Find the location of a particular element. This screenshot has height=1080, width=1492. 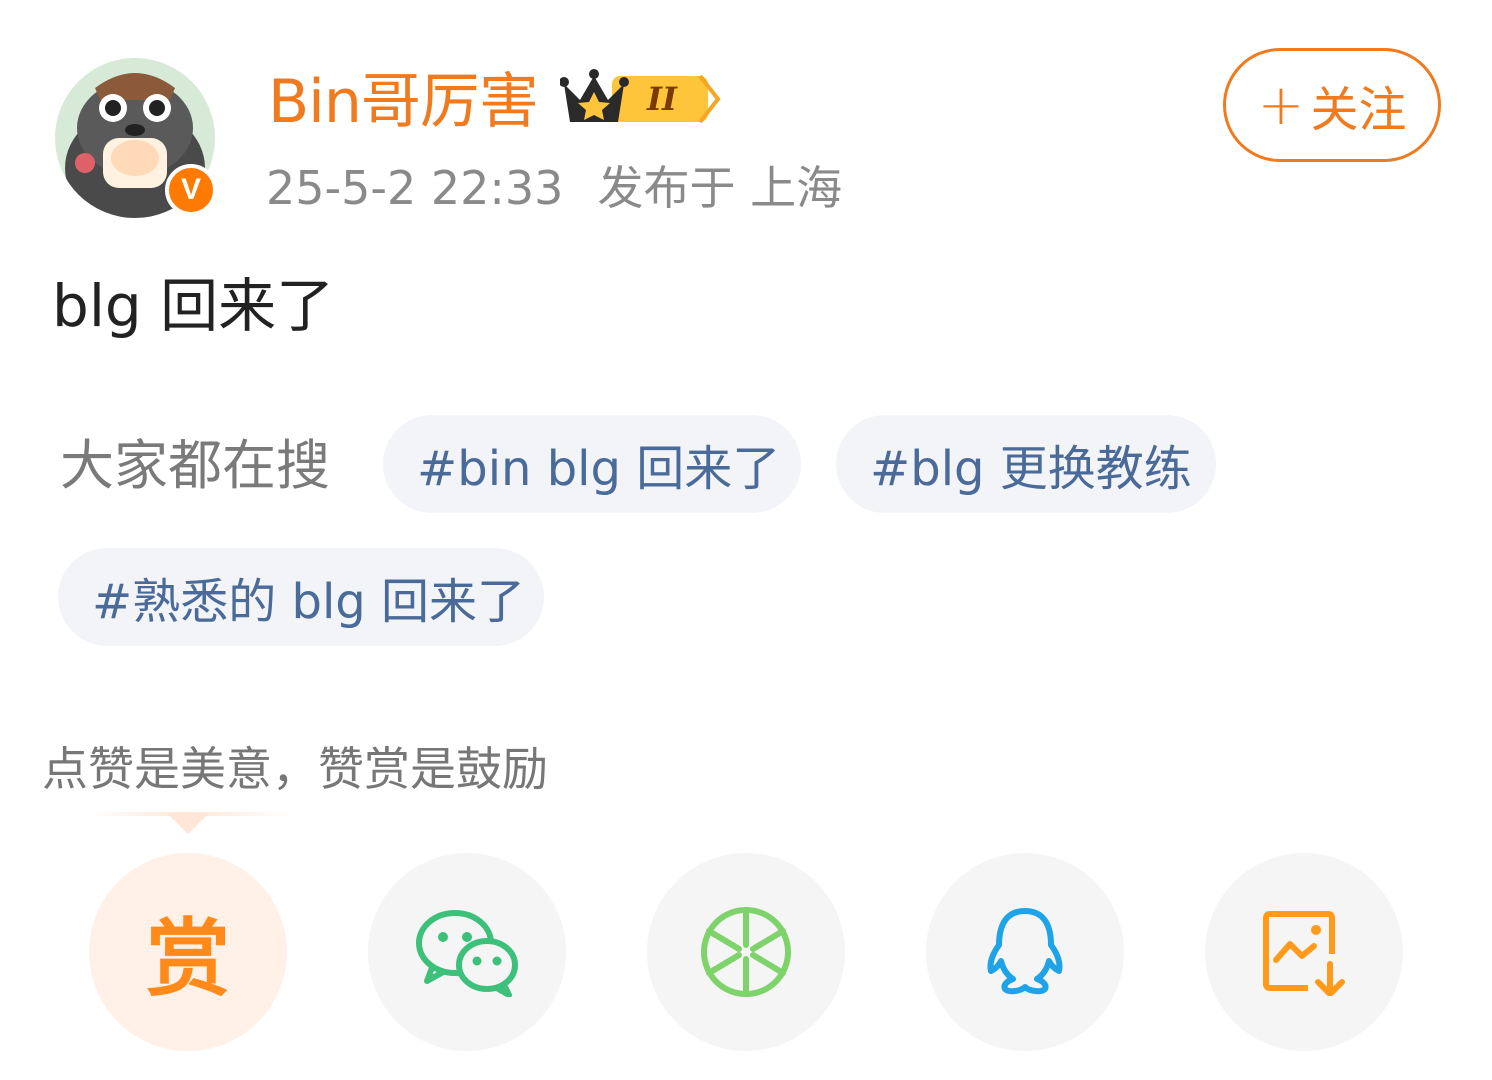

reward-pointer-arrow is located at coordinates (188, 824).